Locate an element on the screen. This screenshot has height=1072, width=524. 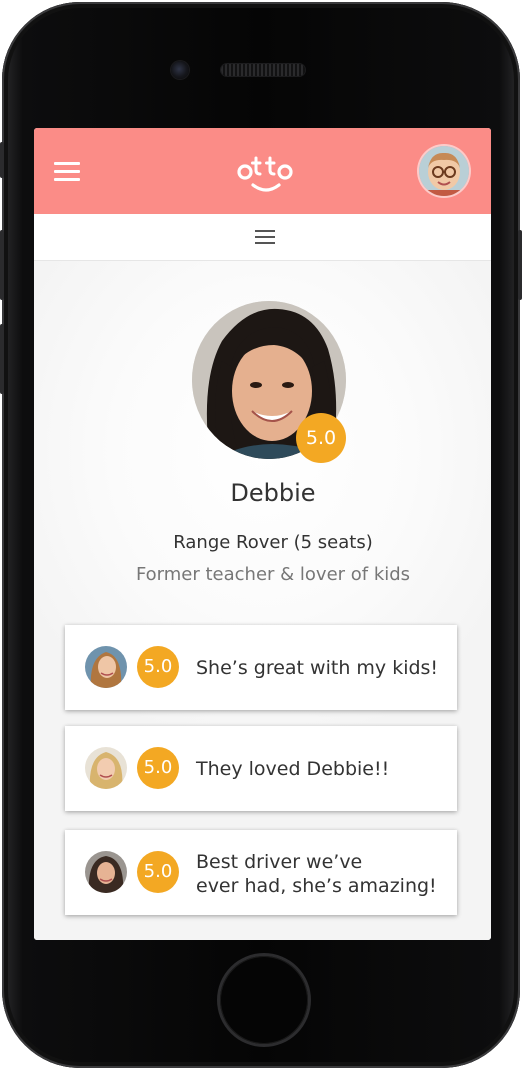
otto-logo is located at coordinates (265, 174).